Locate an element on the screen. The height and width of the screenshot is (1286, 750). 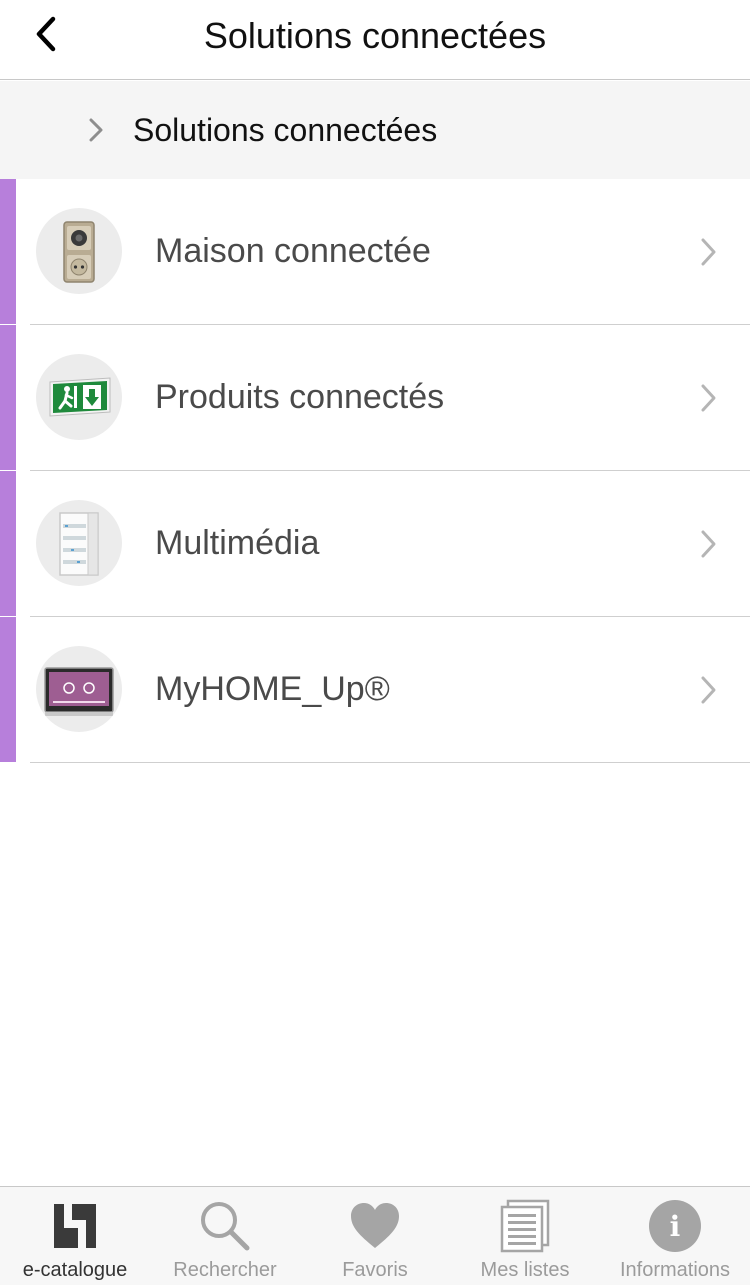
list-item-maison-connectee: Maison connectée is located at coordinates (375, 252).